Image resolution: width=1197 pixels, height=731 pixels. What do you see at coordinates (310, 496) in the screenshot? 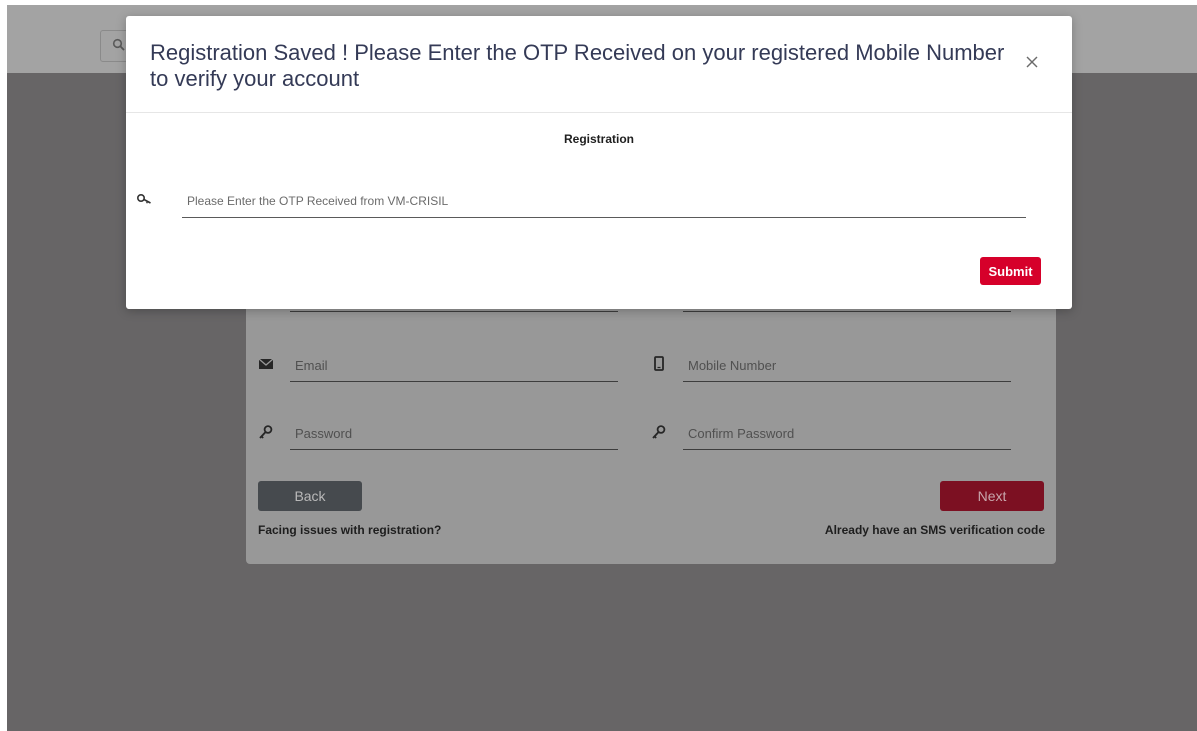
I see `back-button: Back` at bounding box center [310, 496].